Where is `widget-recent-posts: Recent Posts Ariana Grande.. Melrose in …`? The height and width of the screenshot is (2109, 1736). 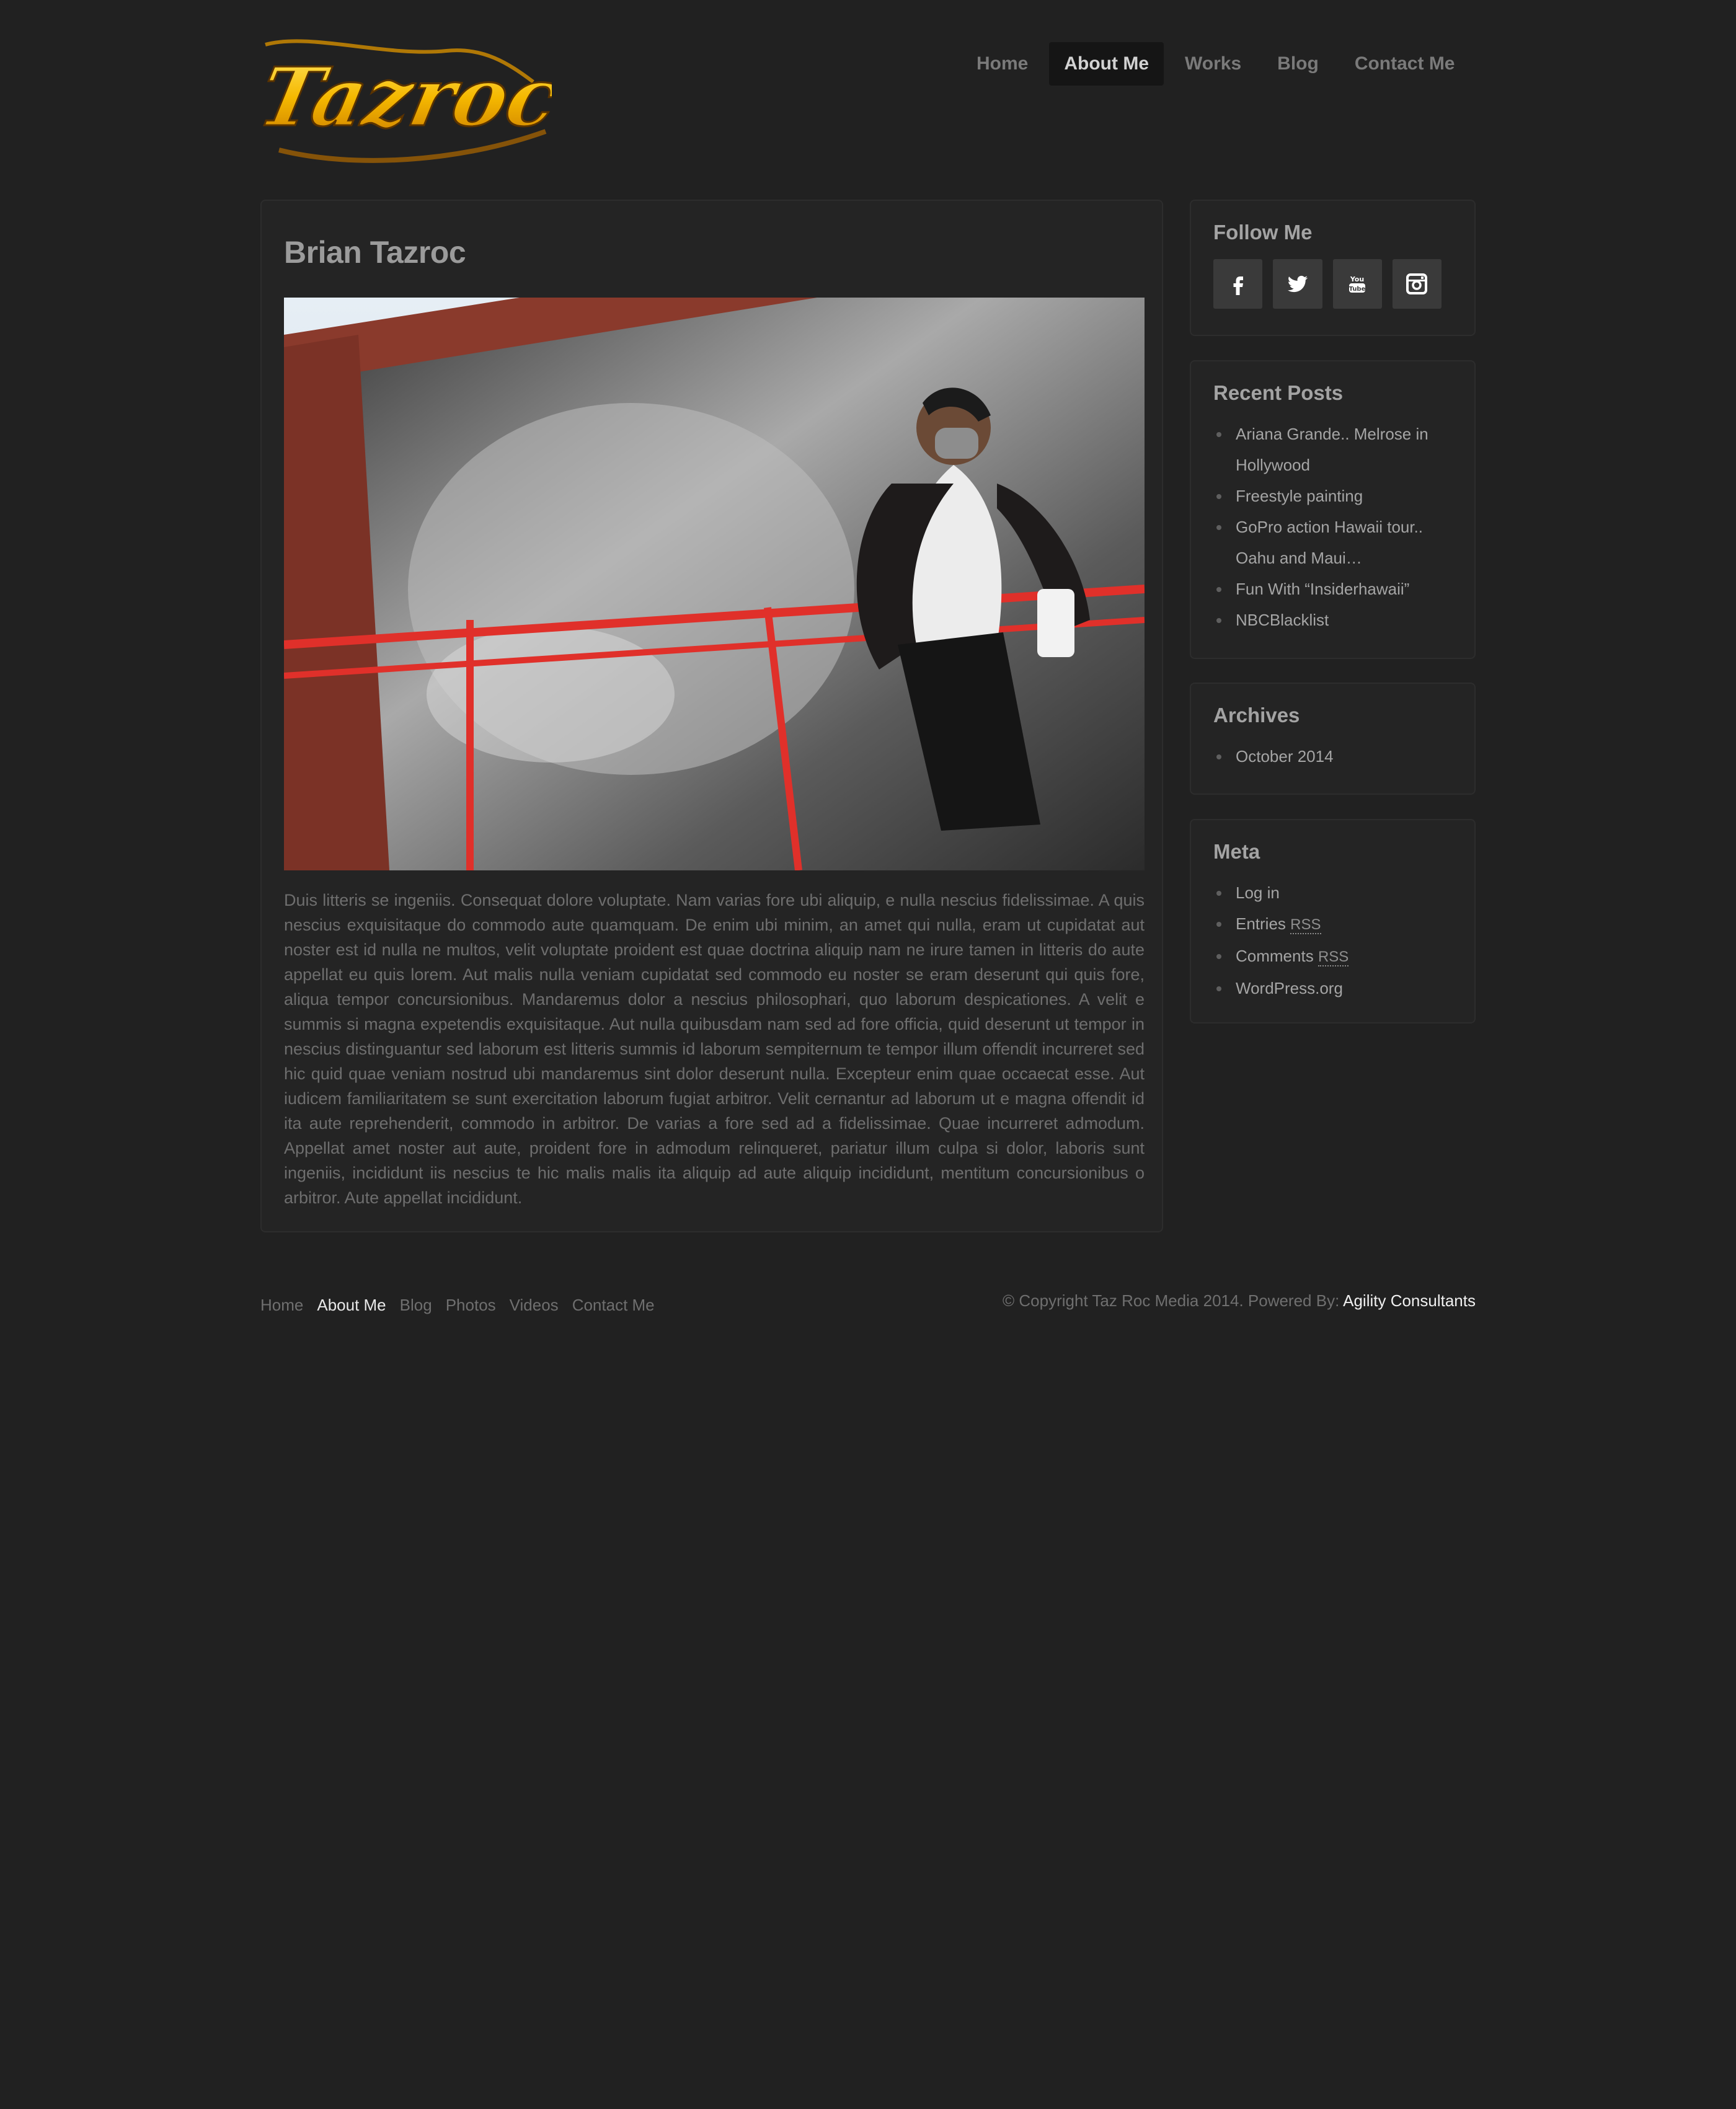
widget-recent-posts: Recent Posts Ariana Grande.. Melrose in … is located at coordinates (1333, 509).